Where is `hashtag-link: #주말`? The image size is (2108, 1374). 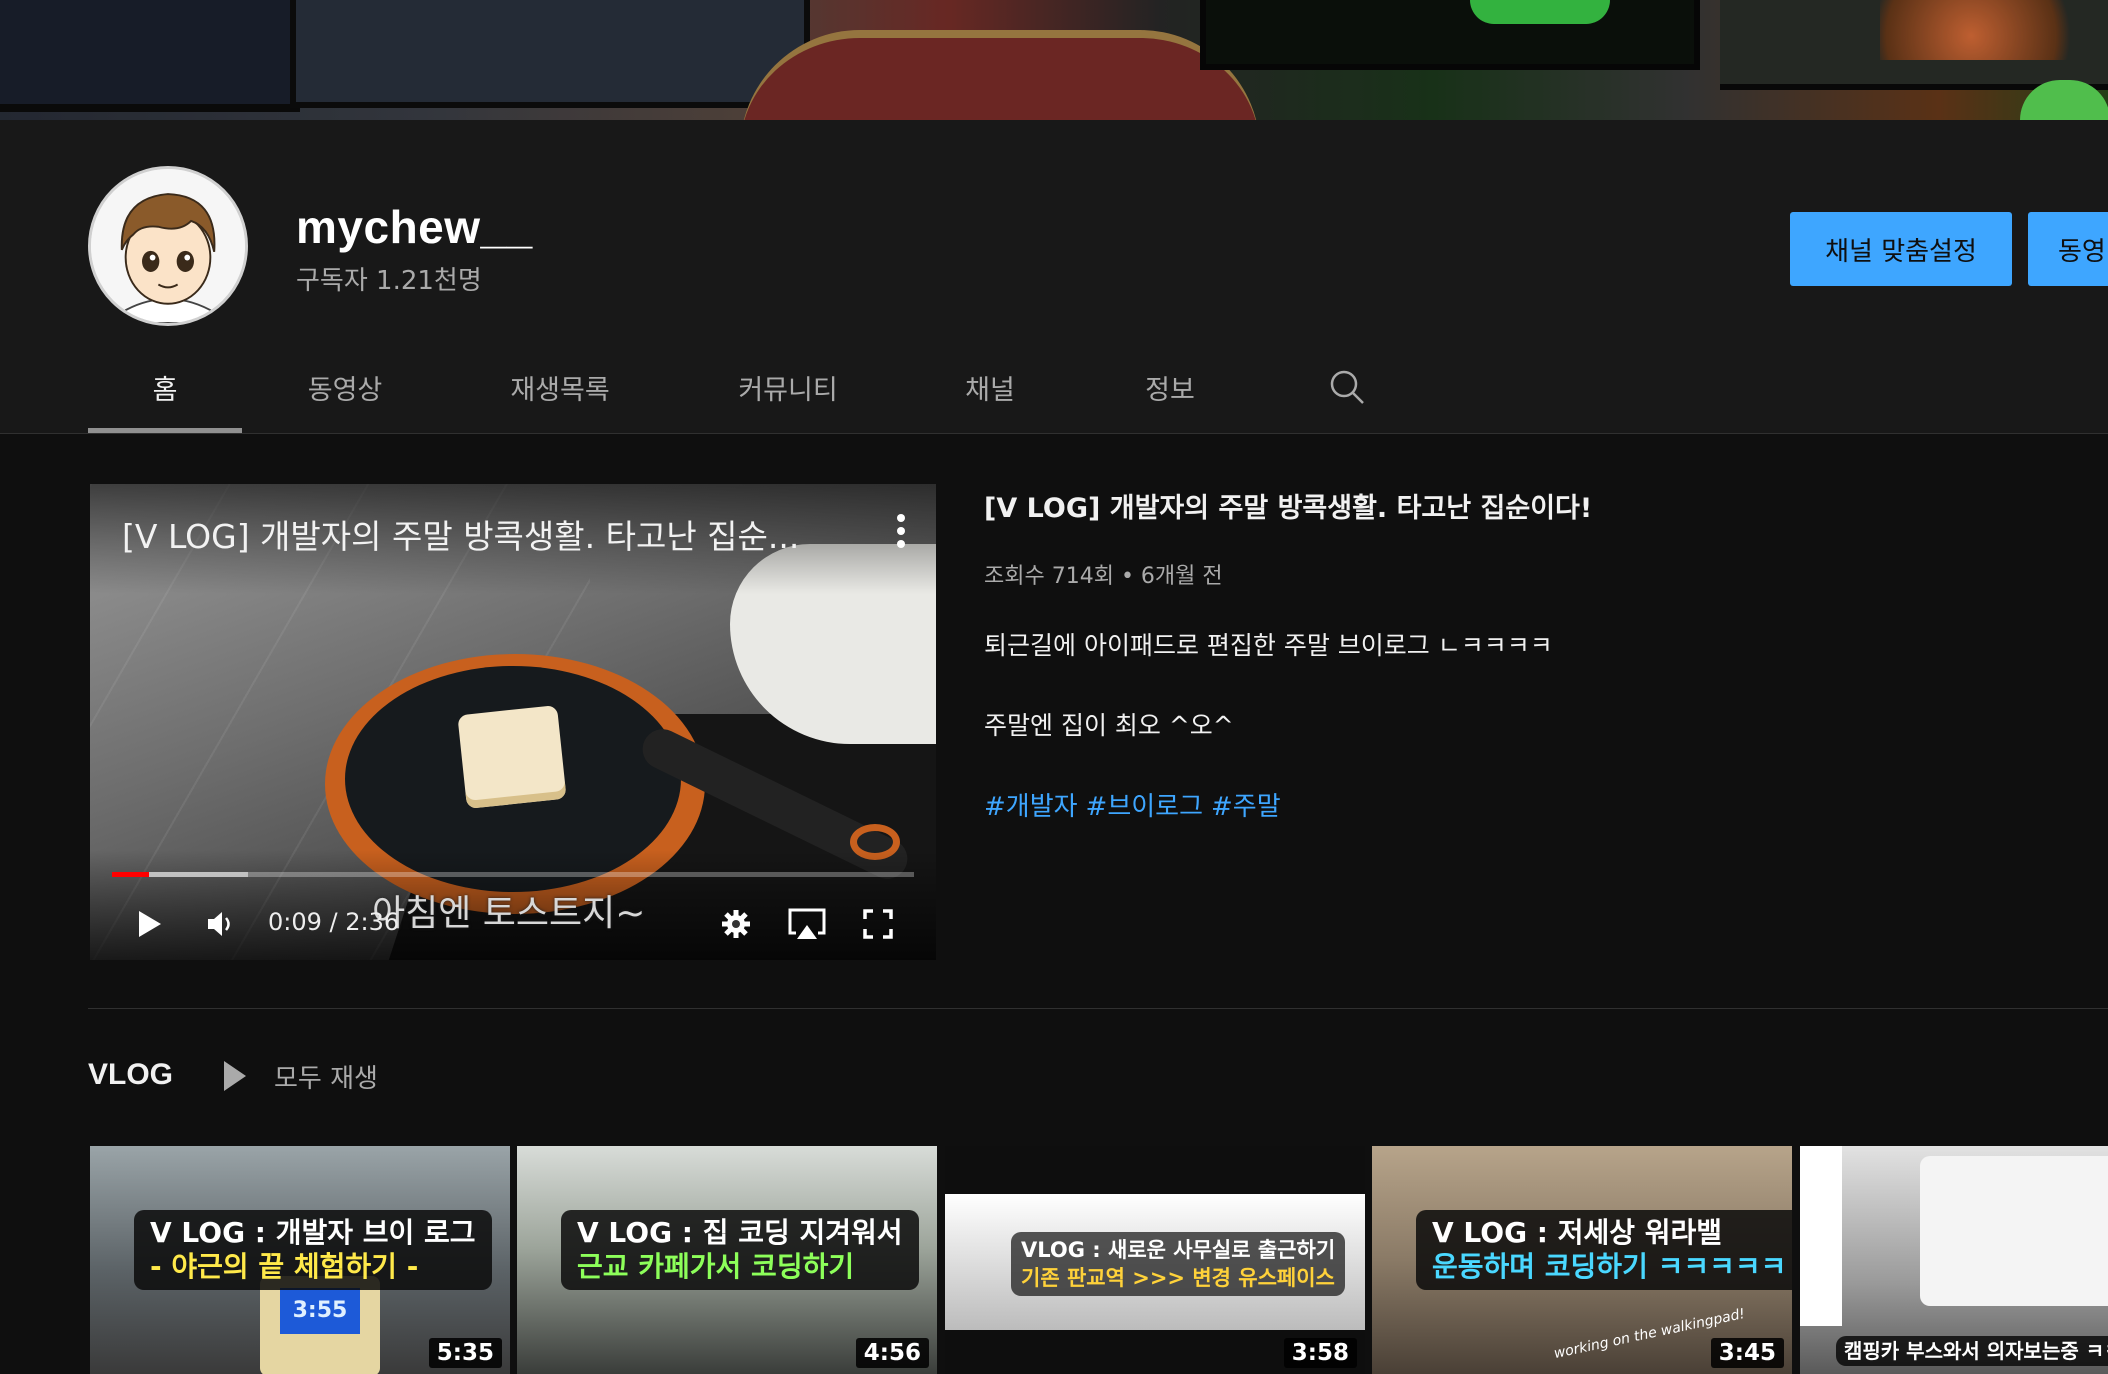
hashtag-link: #주말 is located at coordinates (1246, 807).